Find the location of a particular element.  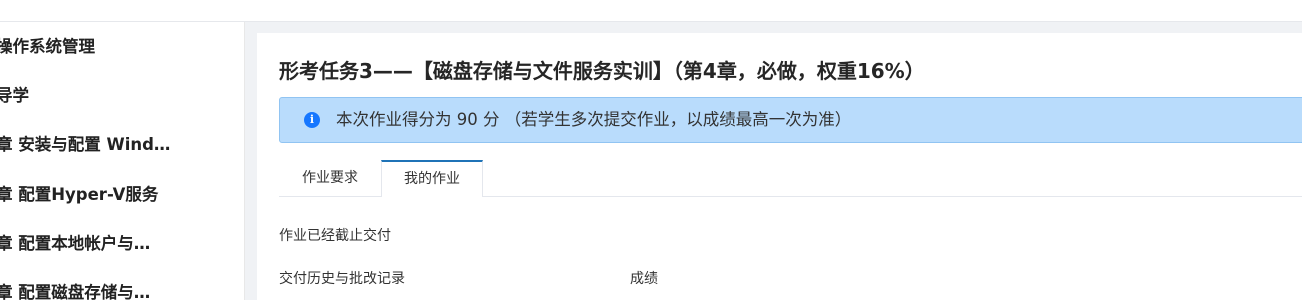

score-alert-text: 本次作业得分为 90 分 （若学生多次提交作业，以成绩最高一次为准） is located at coordinates (594, 119).